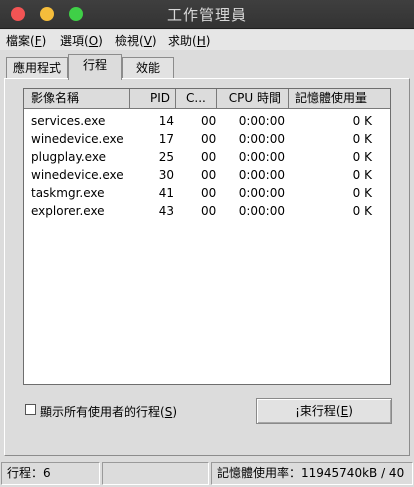 This screenshot has height=487, width=414. I want to click on pid: 25, so click(166, 157).